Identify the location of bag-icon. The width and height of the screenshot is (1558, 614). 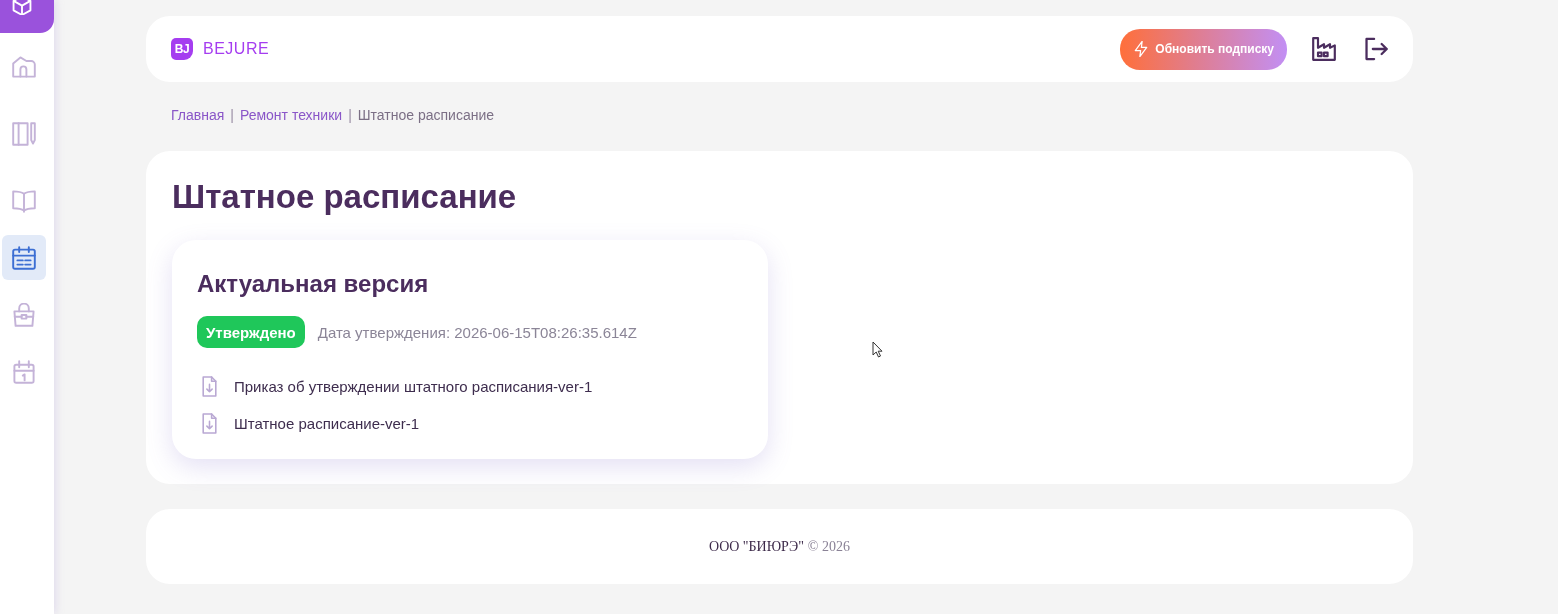
(24, 314).